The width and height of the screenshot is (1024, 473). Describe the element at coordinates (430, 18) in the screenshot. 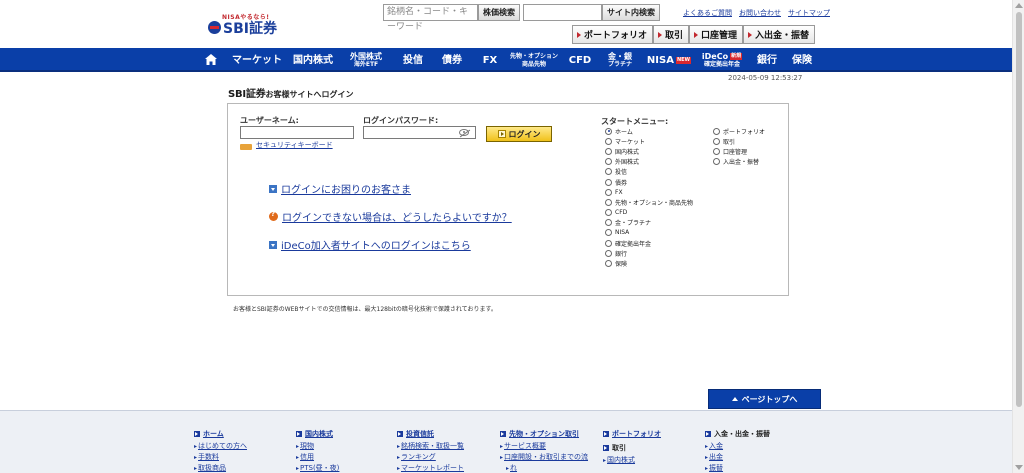

I see `stock-search-input: 銘柄名・コード・キーワード` at that location.